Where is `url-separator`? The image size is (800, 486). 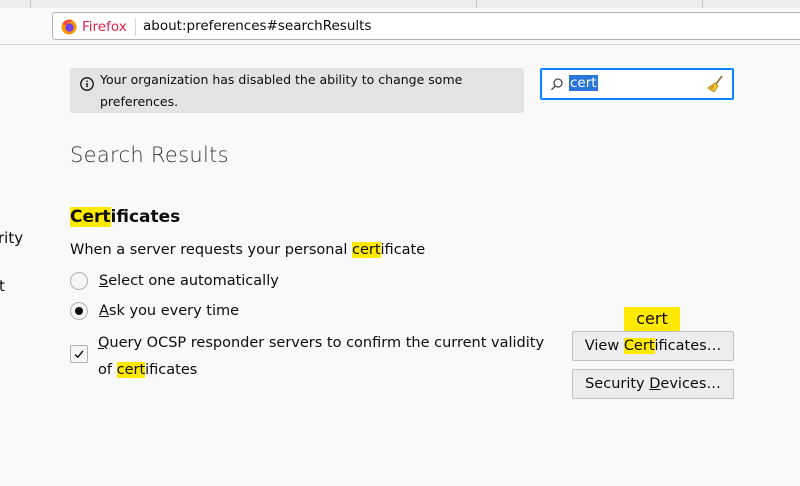 url-separator is located at coordinates (135, 27).